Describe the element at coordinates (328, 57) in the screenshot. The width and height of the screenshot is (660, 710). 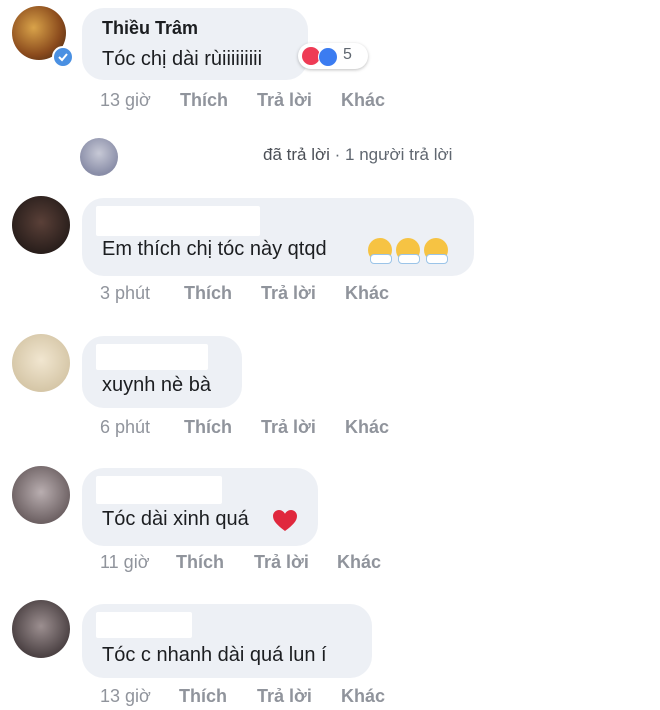
I see `like-reaction-icon` at that location.